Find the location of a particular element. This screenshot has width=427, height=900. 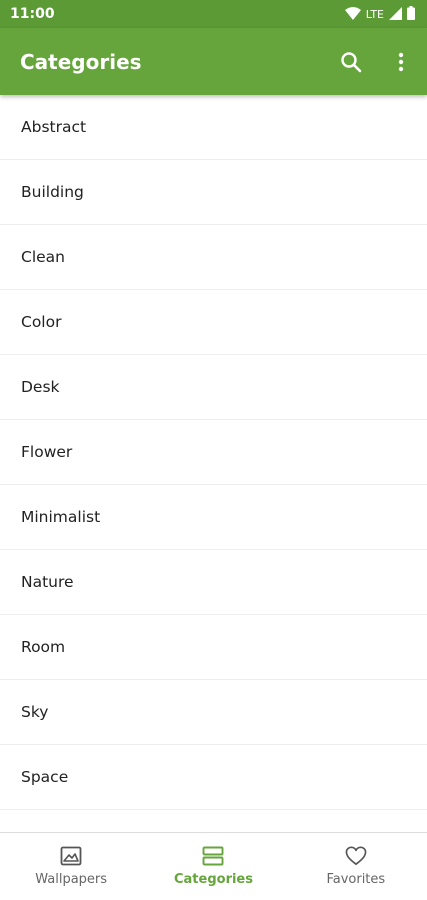

app-bar-actions is located at coordinates (376, 62).